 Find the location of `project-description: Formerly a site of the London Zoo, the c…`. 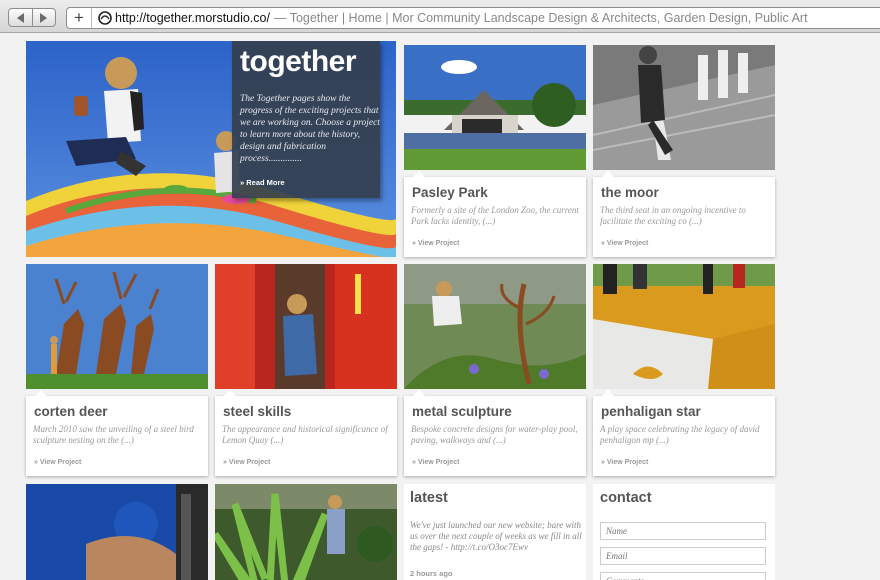

project-description: Formerly a site of the London Zoo, the c… is located at coordinates (495, 215).